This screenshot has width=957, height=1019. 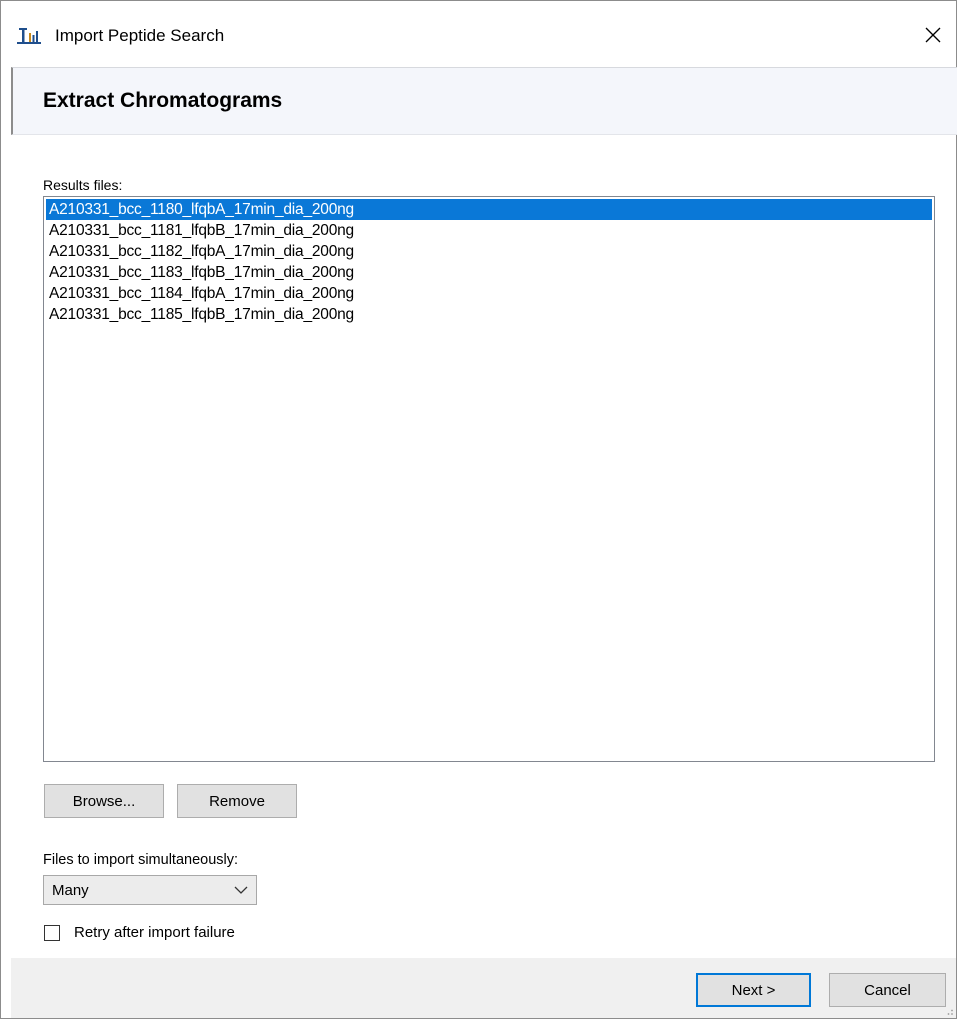 What do you see at coordinates (163, 100) in the screenshot?
I see `page-title: Extract Chromatograms` at bounding box center [163, 100].